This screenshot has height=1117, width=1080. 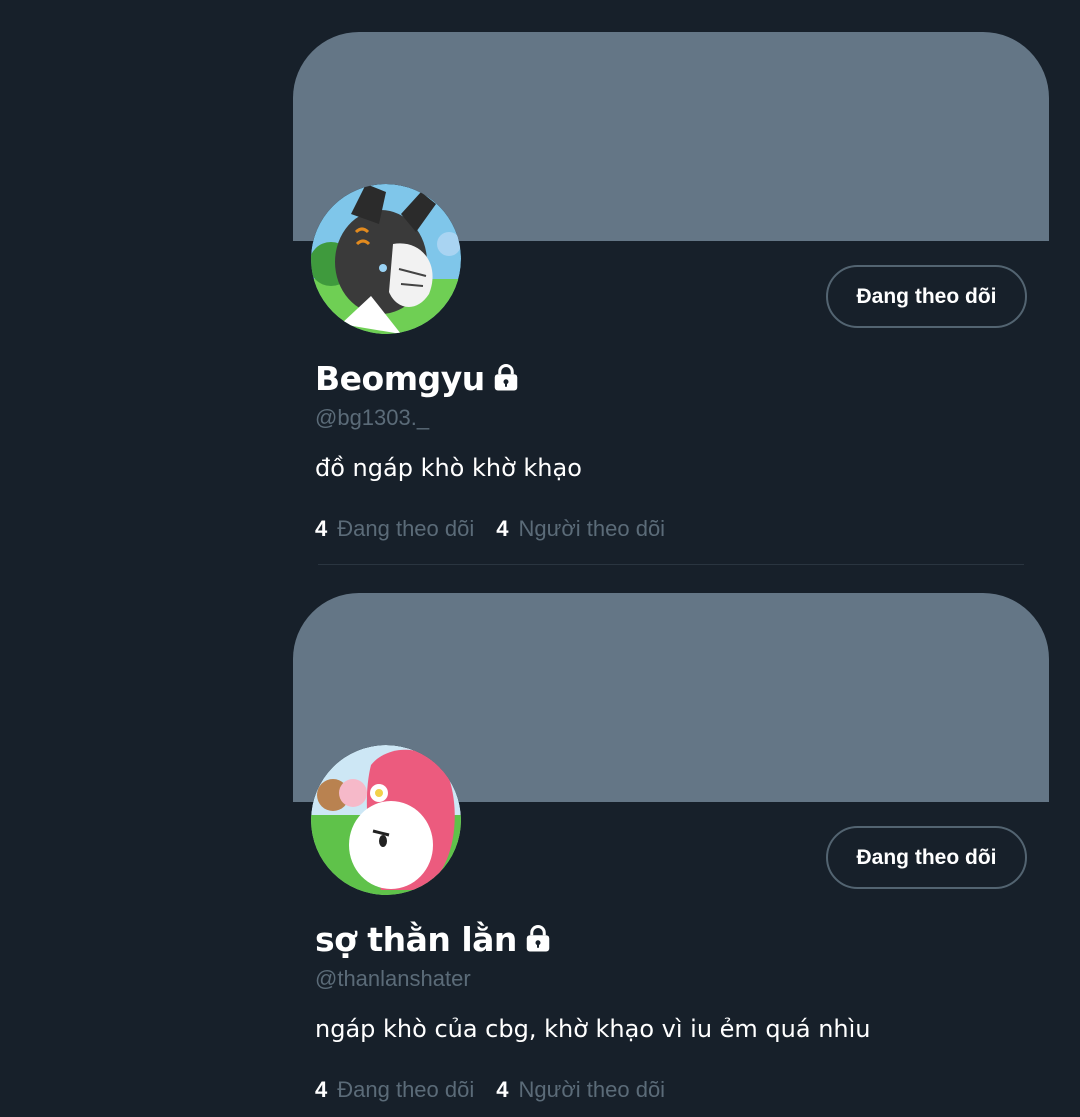 What do you see at coordinates (372, 417) in the screenshot?
I see `user-handle: @bg1303._` at bounding box center [372, 417].